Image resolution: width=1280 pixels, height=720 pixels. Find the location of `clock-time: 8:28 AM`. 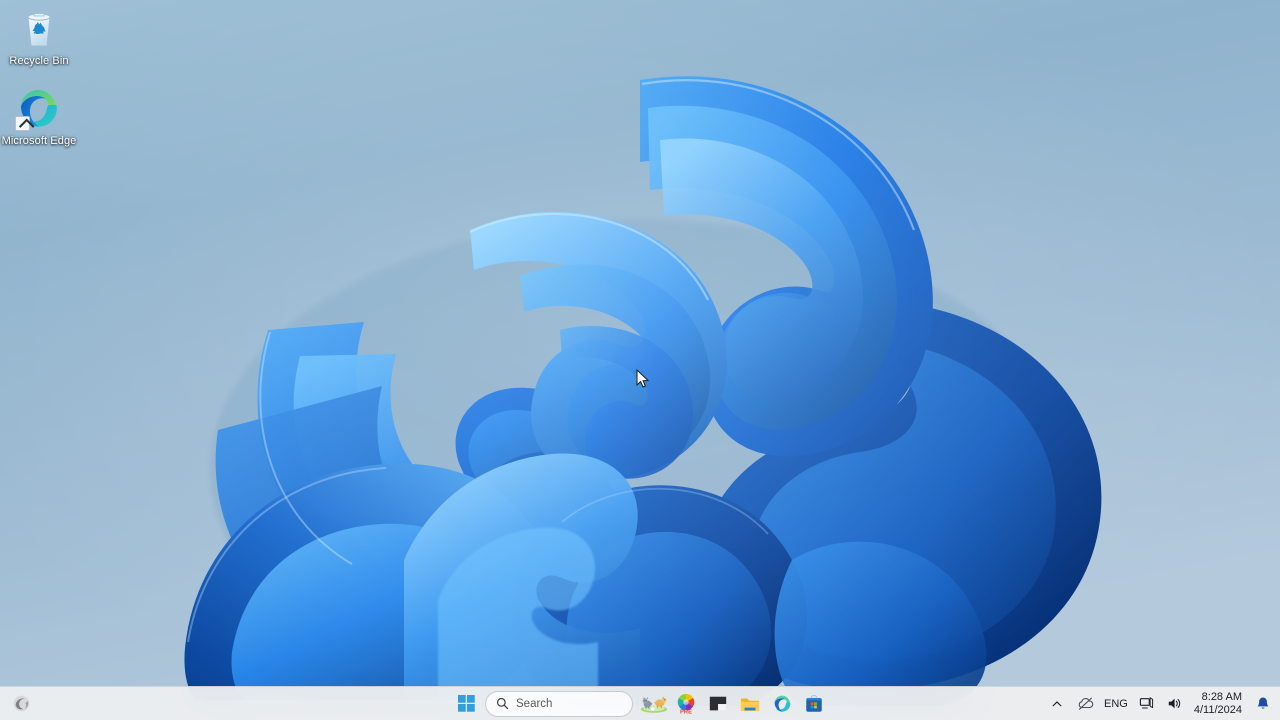

clock-time: 8:28 AM is located at coordinates (1221, 696).